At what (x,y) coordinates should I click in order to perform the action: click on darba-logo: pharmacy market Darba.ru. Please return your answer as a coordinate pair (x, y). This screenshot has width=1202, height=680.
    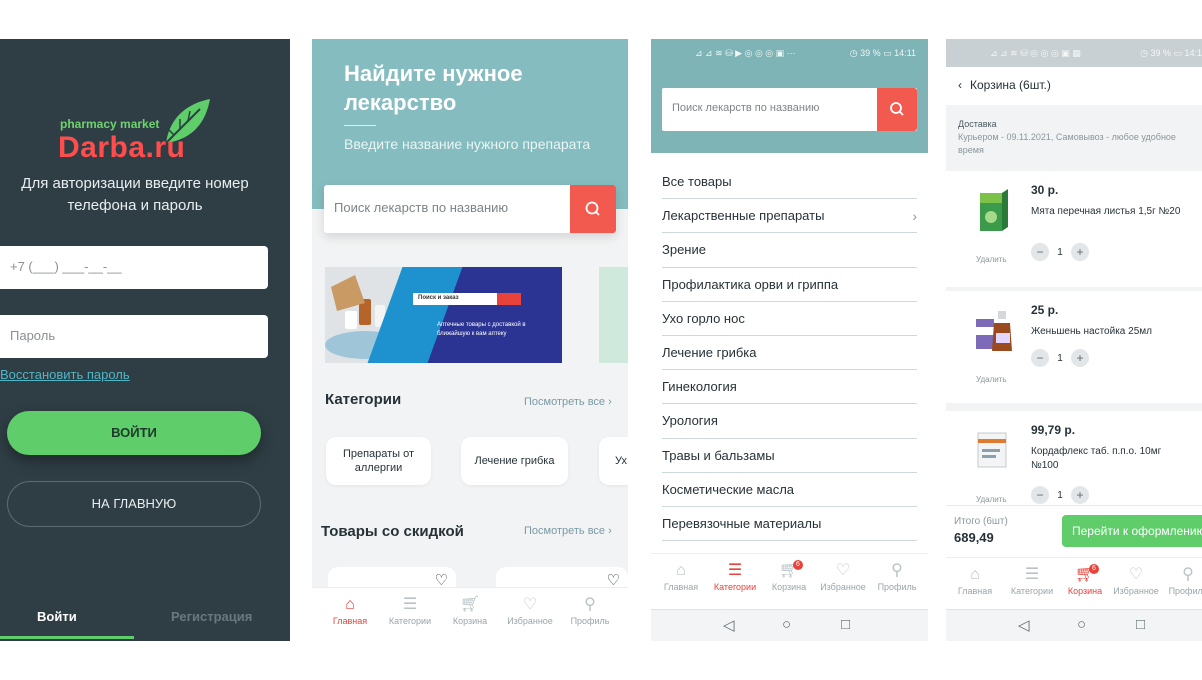
    Looking at the image, I should click on (138, 132).